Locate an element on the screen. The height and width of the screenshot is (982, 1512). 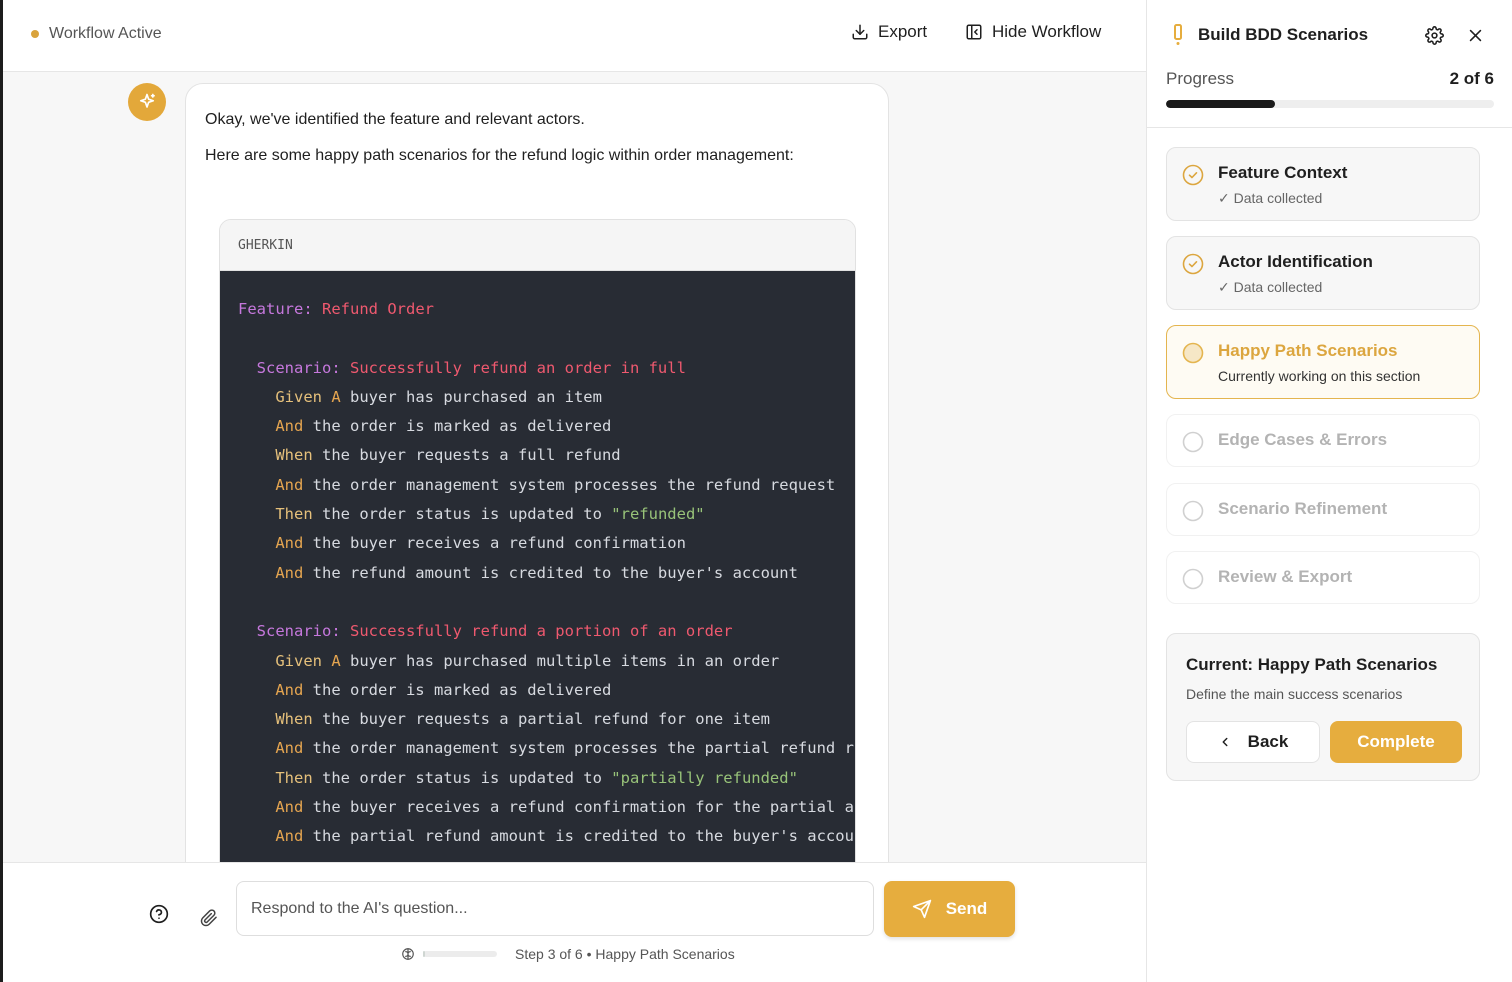
workflow-step-status: Currently working on this section is located at coordinates (1319, 376).